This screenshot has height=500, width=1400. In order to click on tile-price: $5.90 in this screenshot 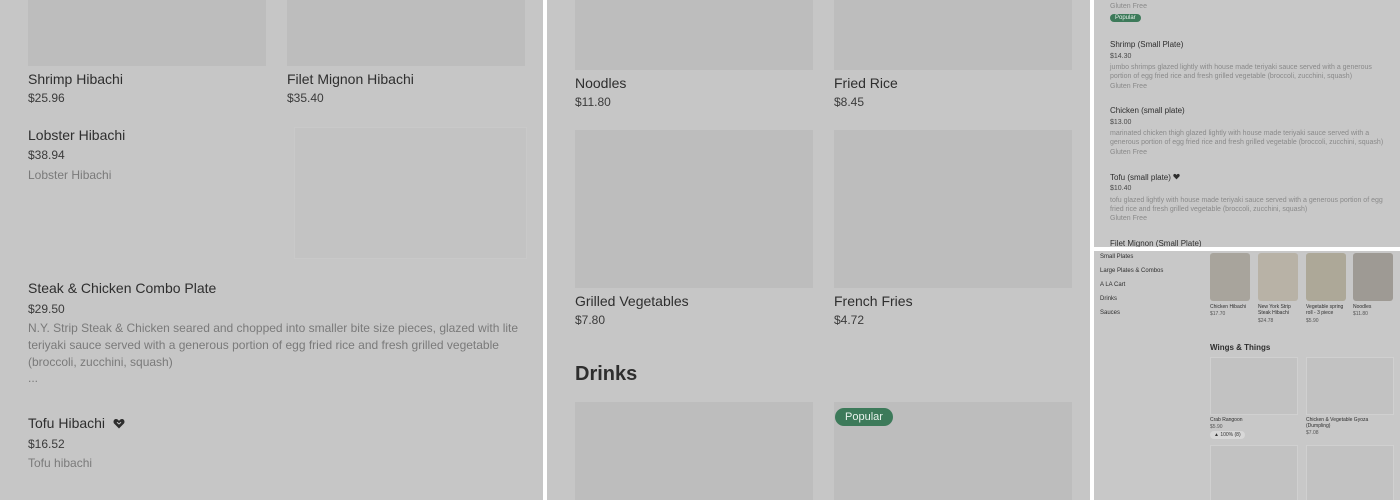, I will do `click(1216, 427)`.